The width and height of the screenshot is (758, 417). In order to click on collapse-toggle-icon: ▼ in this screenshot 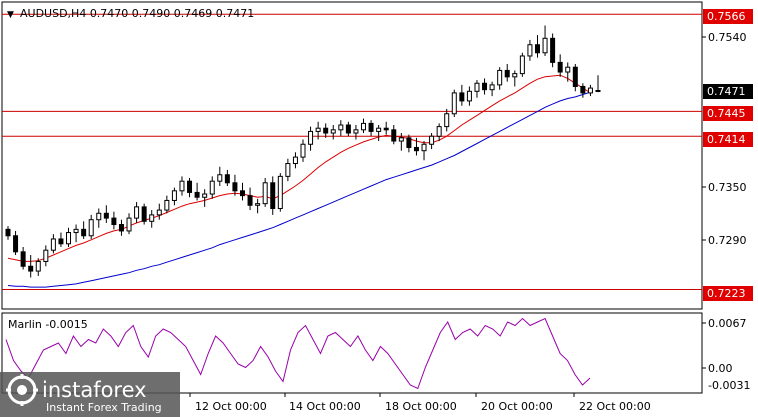, I will do `click(10, 15)`.